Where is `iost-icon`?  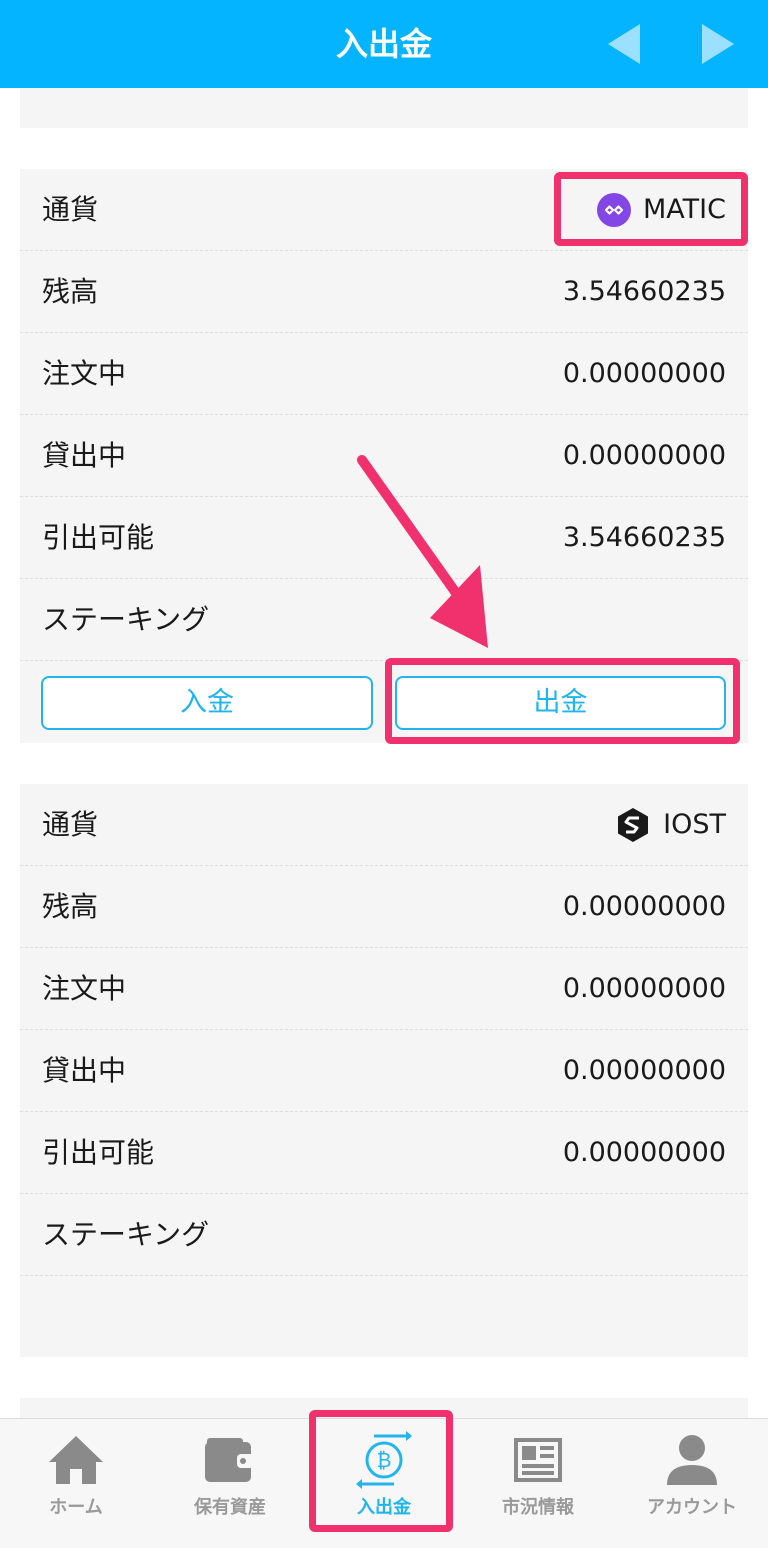
iost-icon is located at coordinates (633, 825).